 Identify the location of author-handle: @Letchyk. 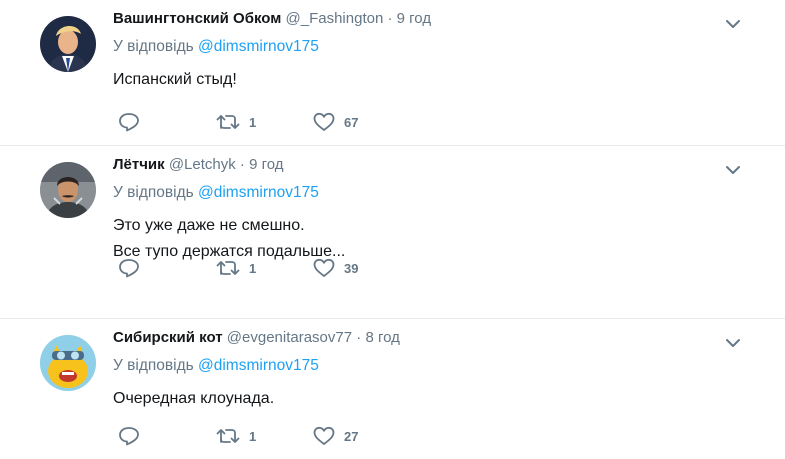
(202, 164).